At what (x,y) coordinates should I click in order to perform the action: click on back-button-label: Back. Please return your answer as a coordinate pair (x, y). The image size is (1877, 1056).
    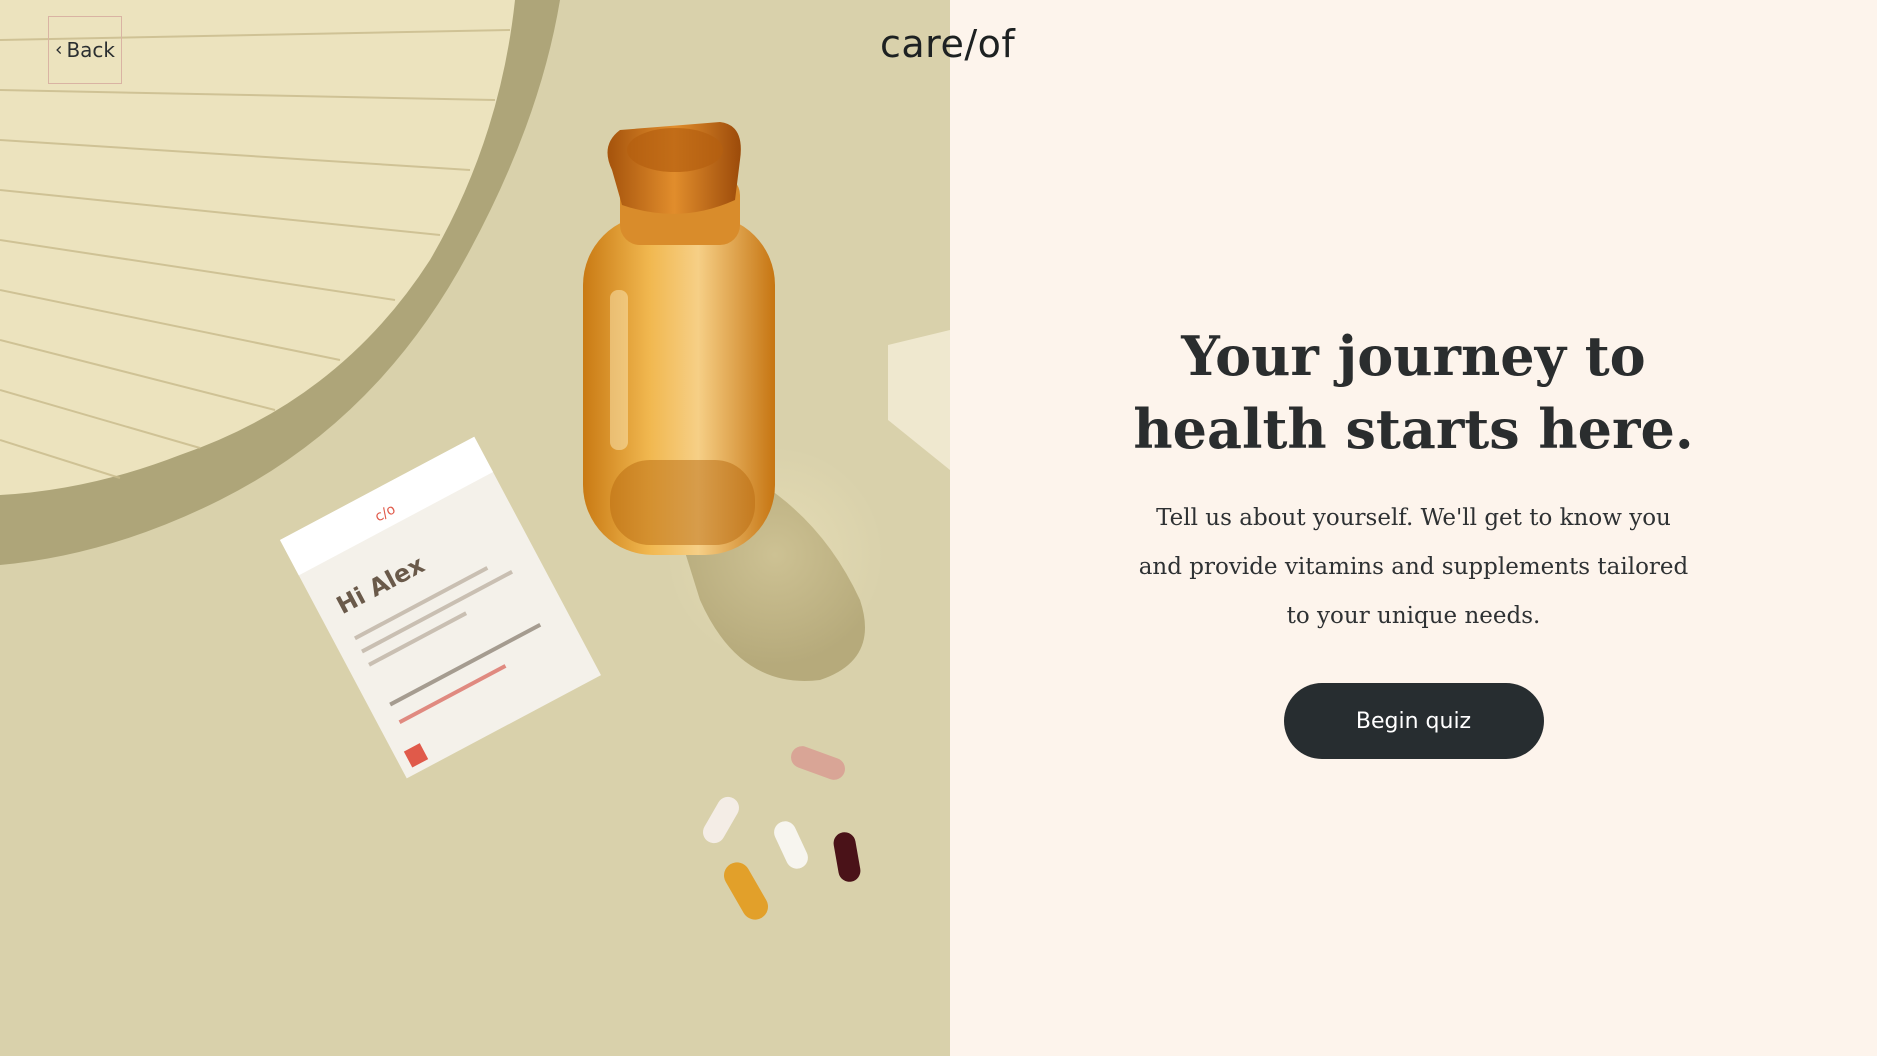
    Looking at the image, I should click on (90, 50).